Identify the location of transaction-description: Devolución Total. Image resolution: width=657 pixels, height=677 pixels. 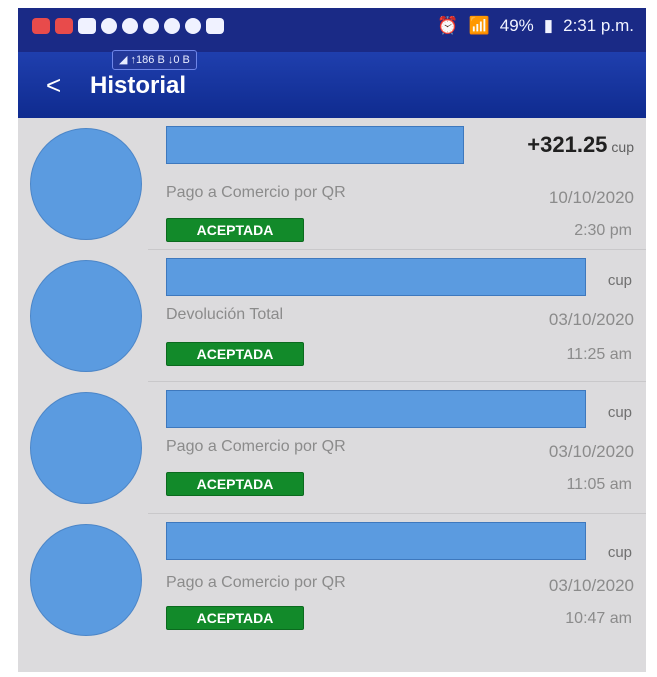
(225, 314).